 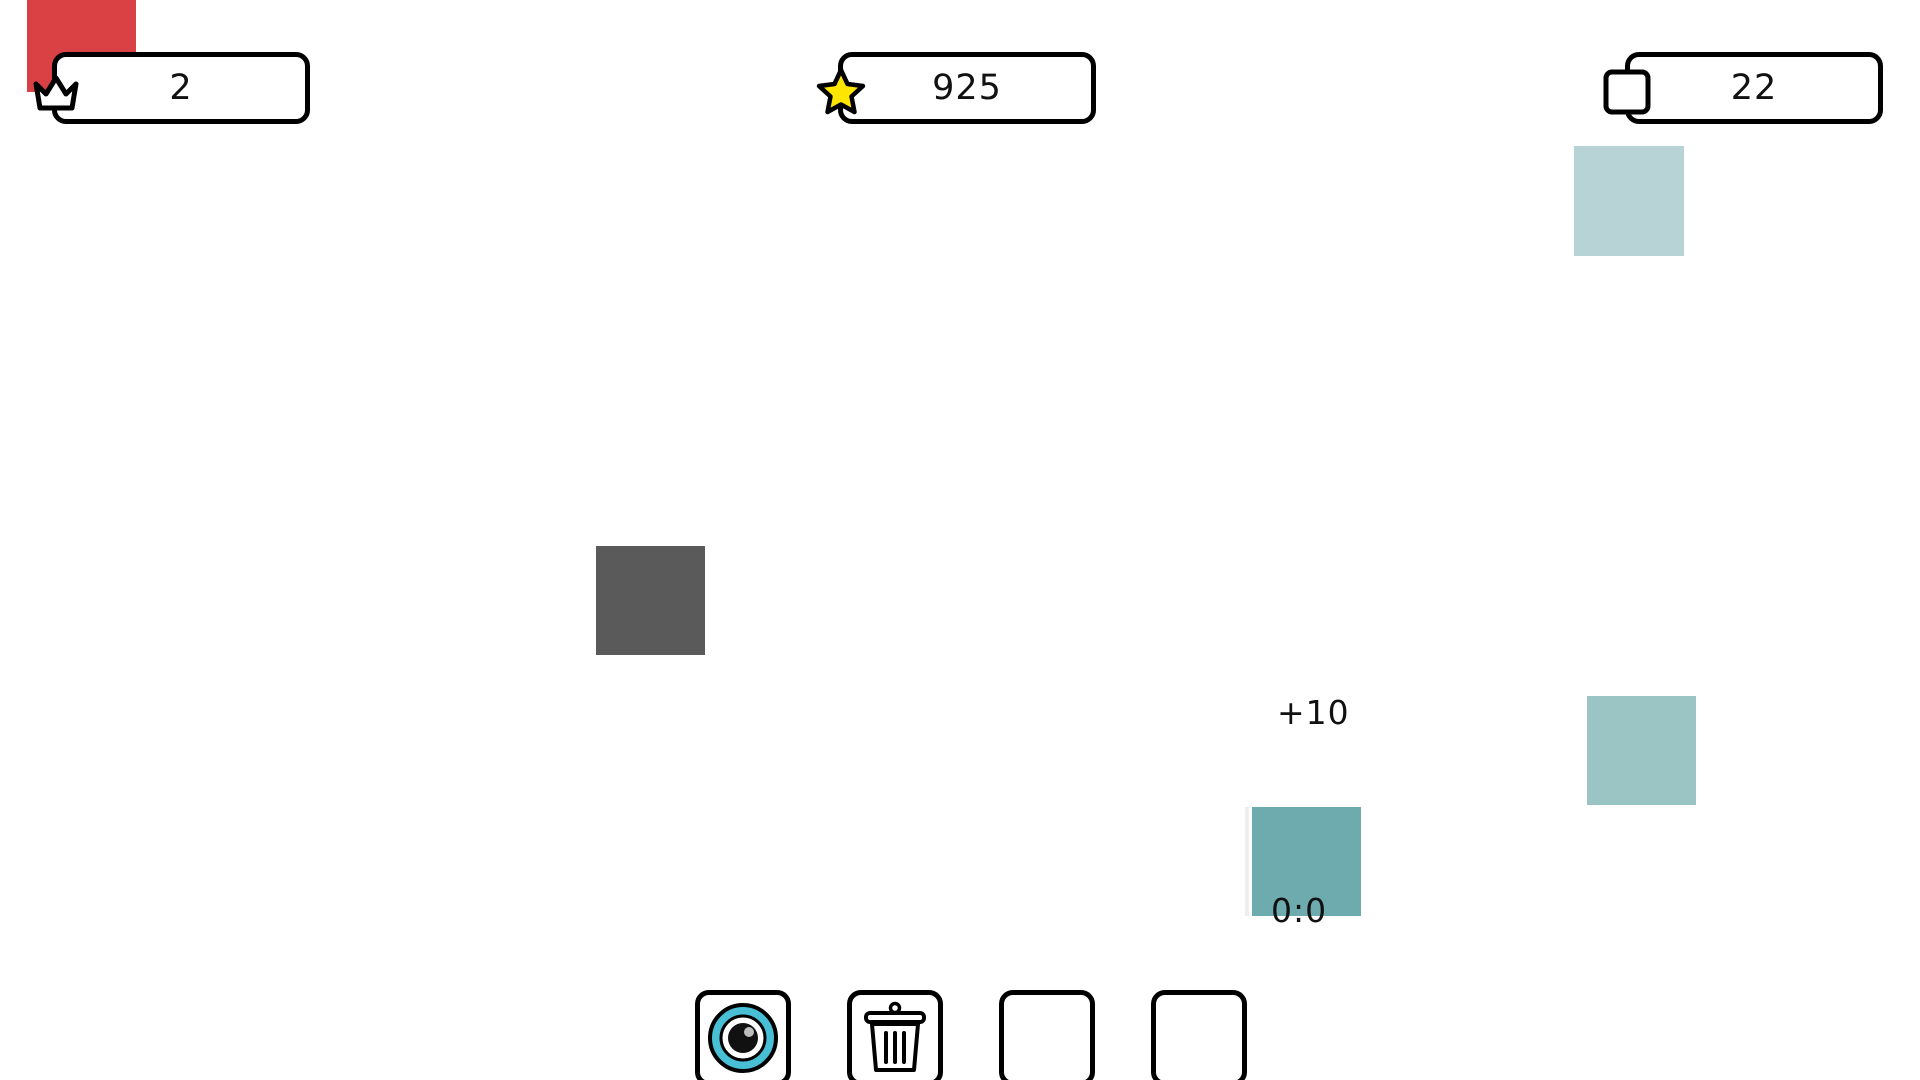 I want to click on square-icon, so click(x=1627, y=92).